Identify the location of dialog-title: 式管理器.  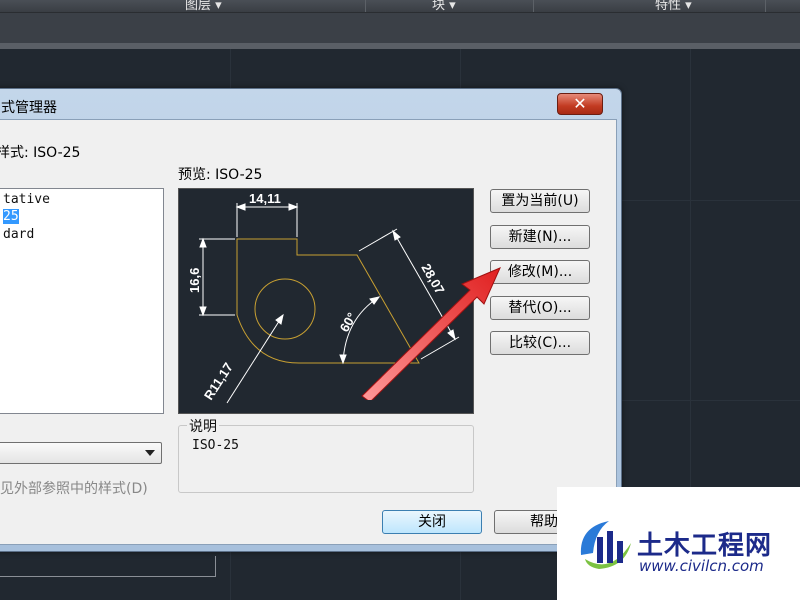
(29, 108).